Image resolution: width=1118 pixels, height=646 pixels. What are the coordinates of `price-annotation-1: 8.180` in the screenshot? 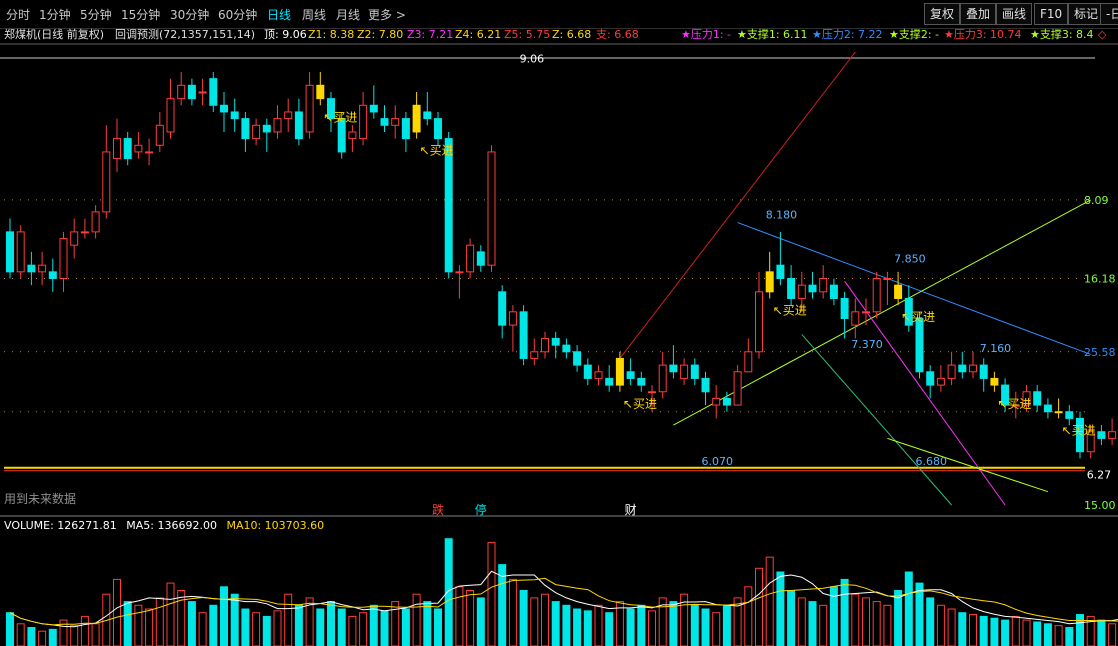 It's located at (782, 215).